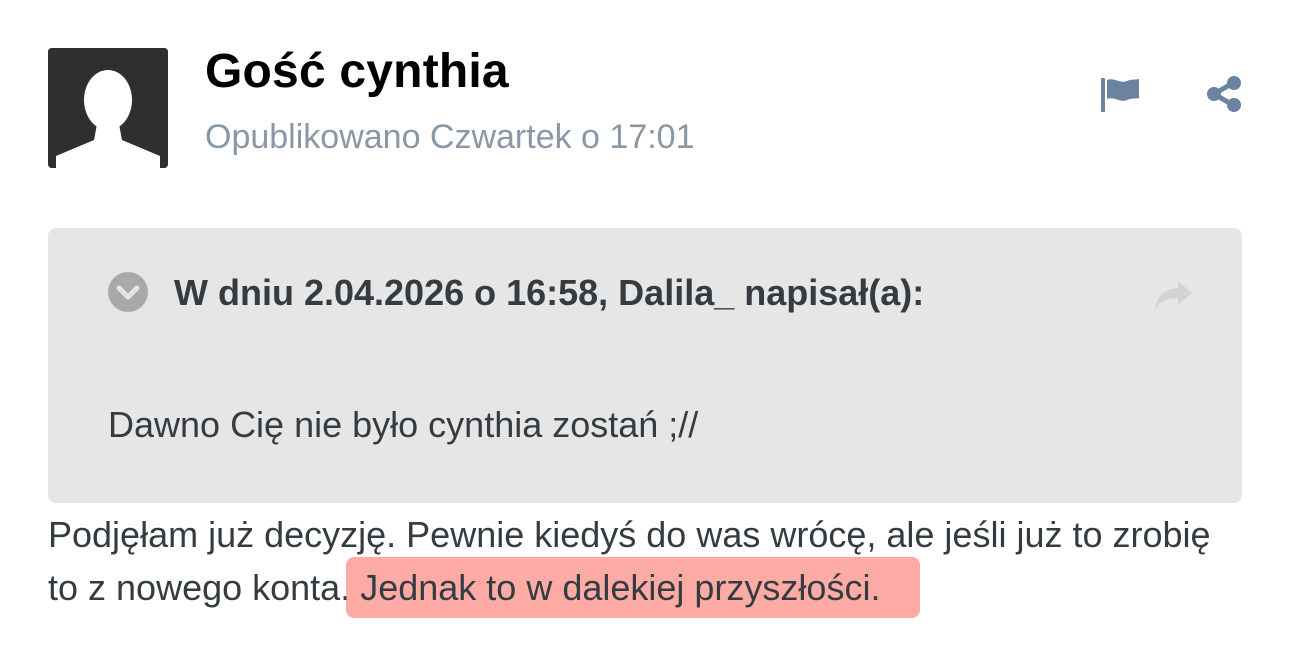 This screenshot has height=653, width=1290. Describe the element at coordinates (633, 587) in the screenshot. I see `highlighted-text: Jednak to w dalekiej przyszłości.` at that location.